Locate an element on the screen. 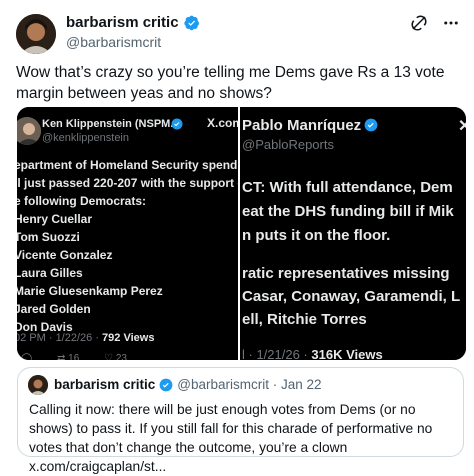  media-left-actions: ◯ ⇄ 16 ♡ 23 is located at coordinates (74, 356).